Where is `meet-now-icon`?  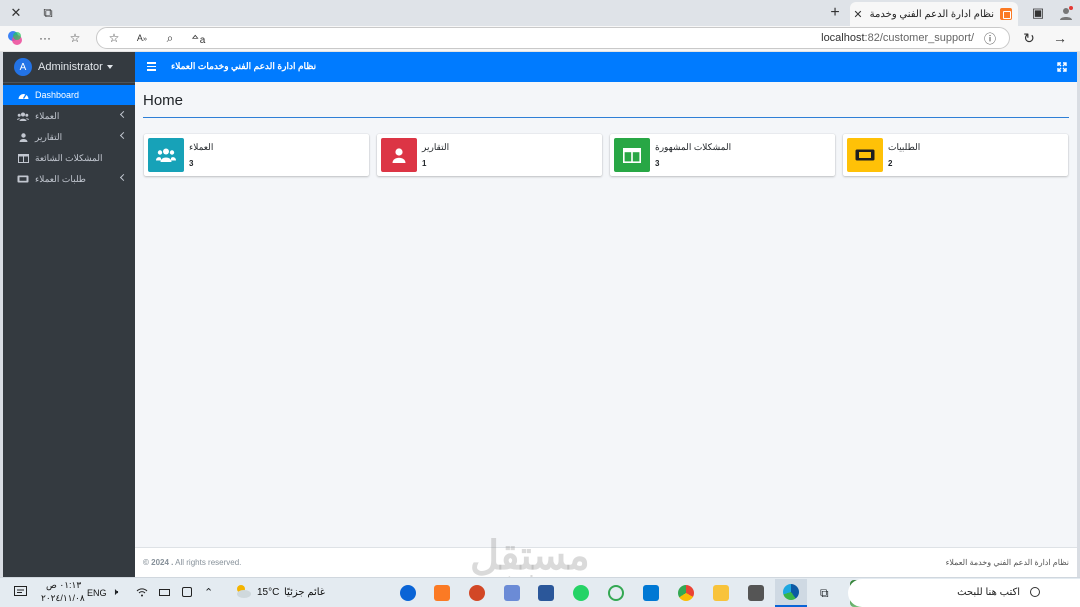
meet-now-icon is located at coordinates (187, 592).